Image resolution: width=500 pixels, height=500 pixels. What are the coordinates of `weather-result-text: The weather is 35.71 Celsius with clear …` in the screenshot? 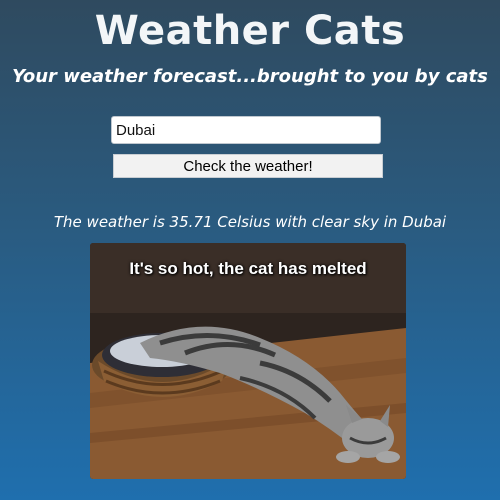 It's located at (250, 222).